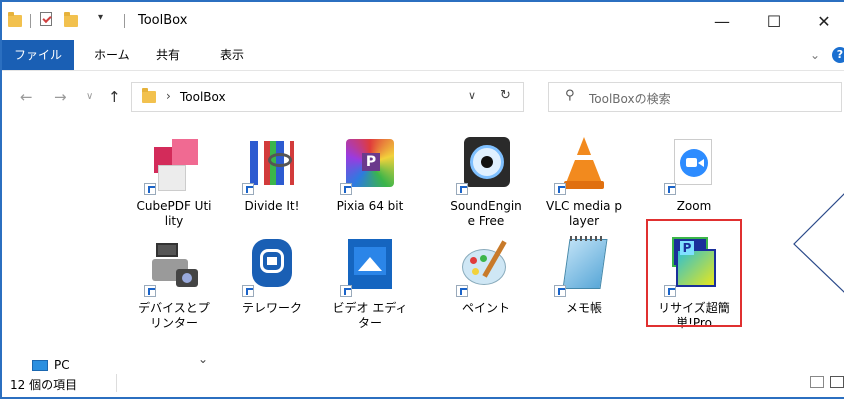 The image size is (844, 399). I want to click on minimize-button: —, so click(722, 21).